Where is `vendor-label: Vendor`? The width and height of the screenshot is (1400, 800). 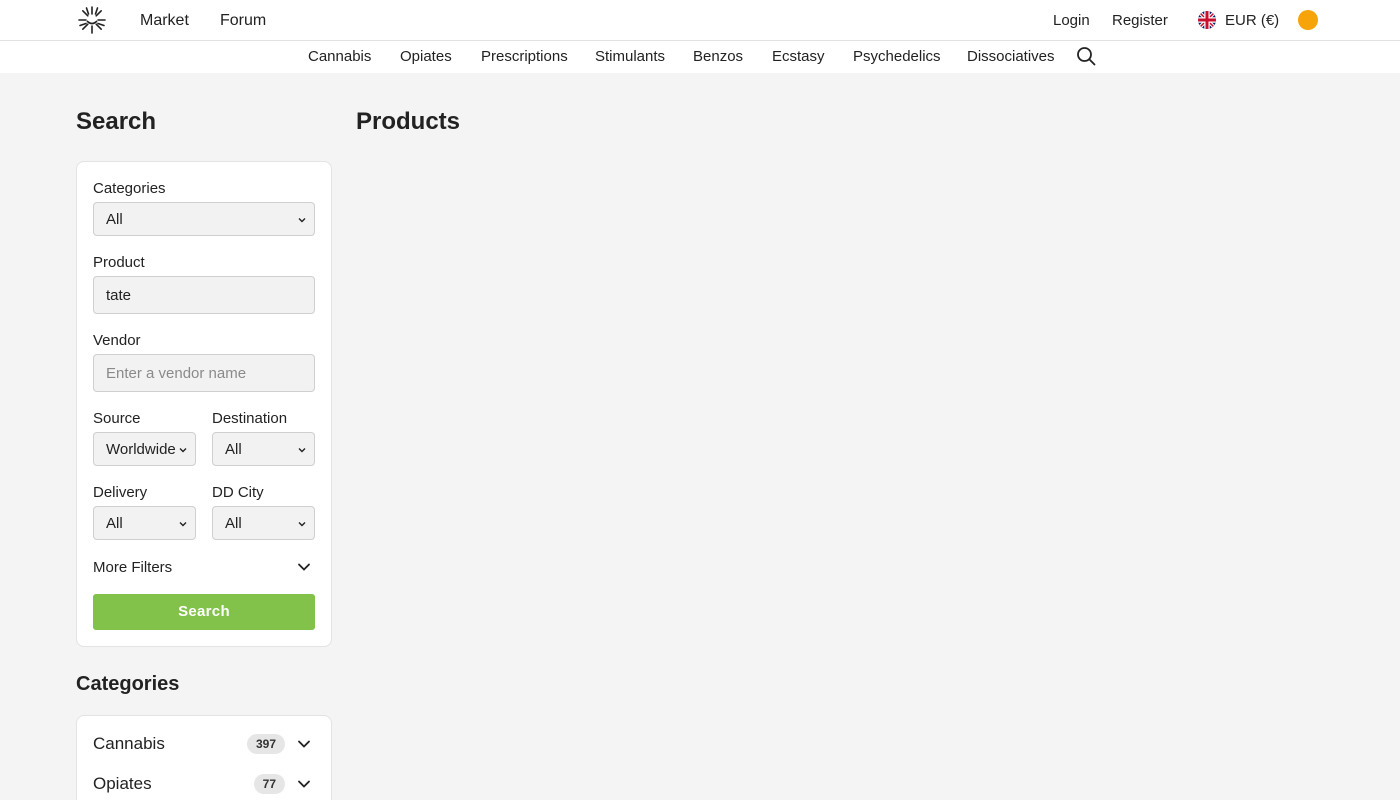
vendor-label: Vendor is located at coordinates (117, 340).